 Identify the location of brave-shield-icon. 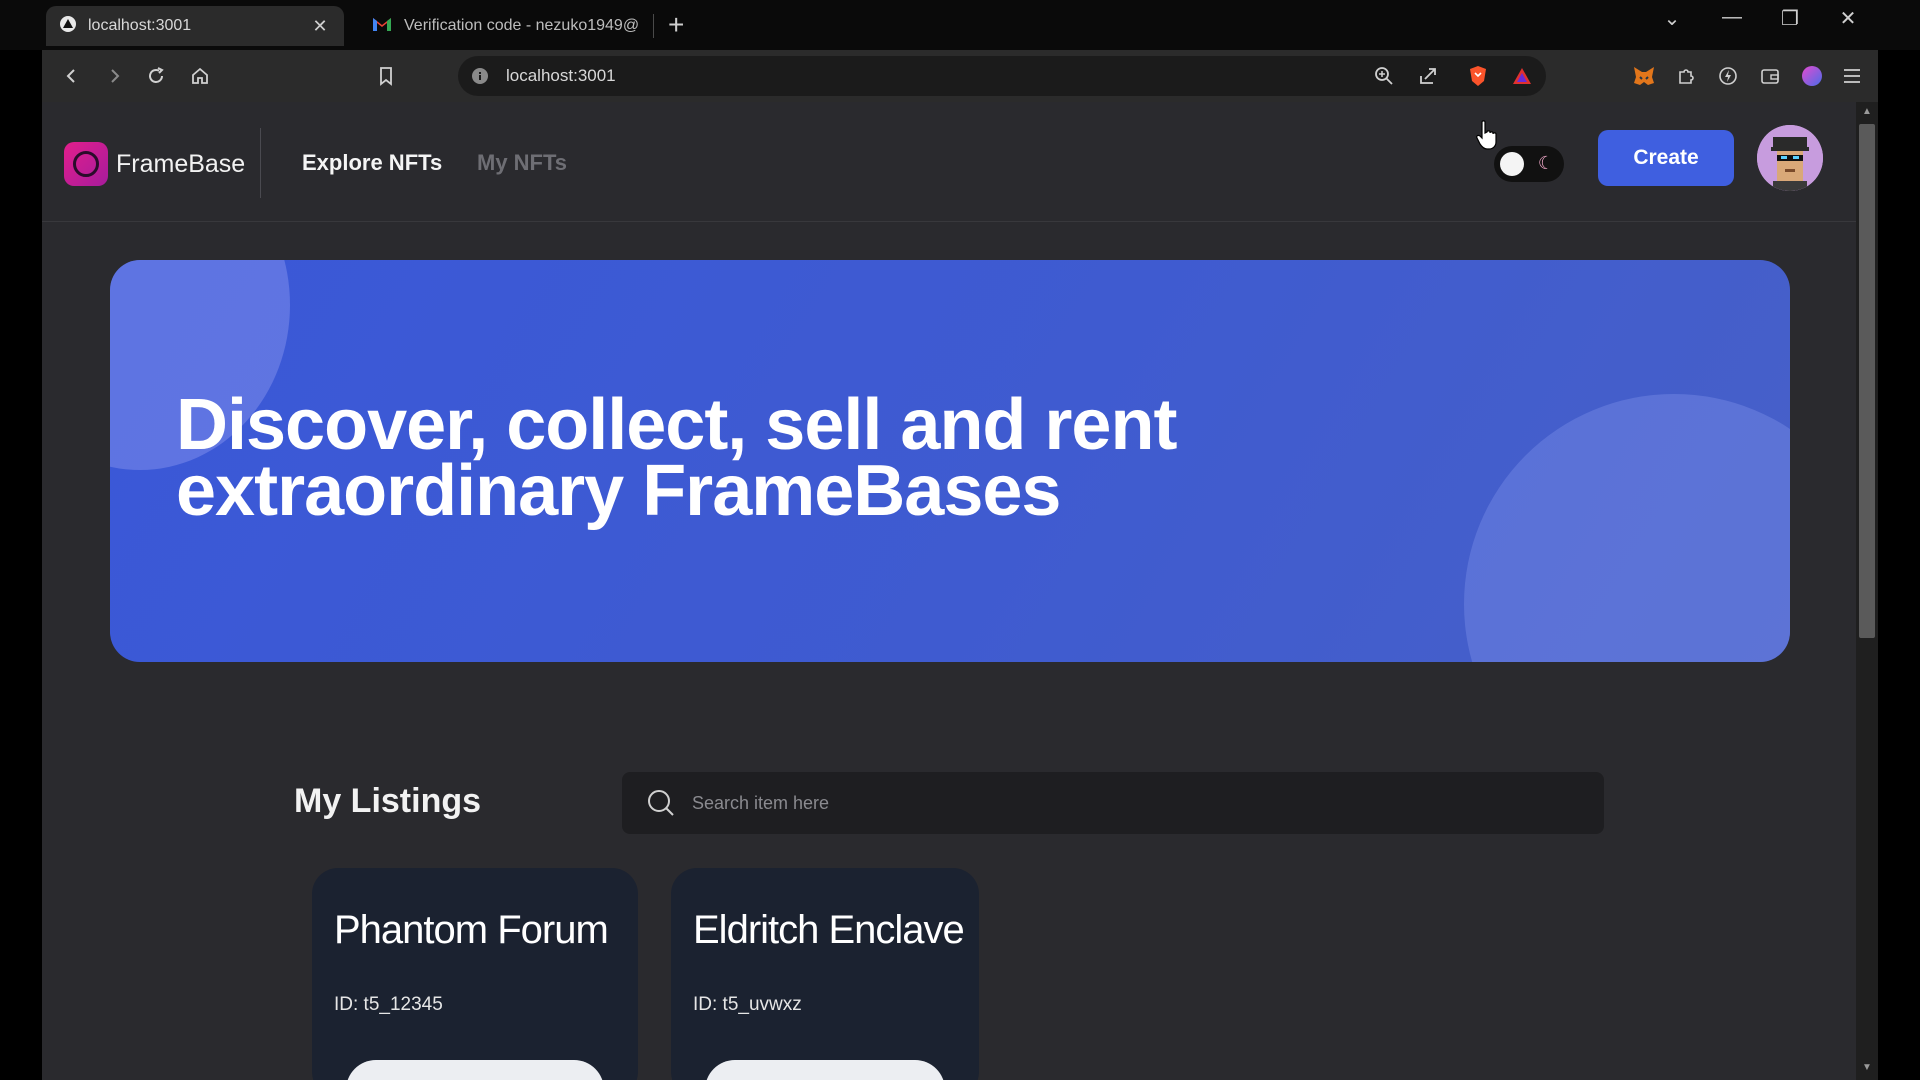
(1478, 76).